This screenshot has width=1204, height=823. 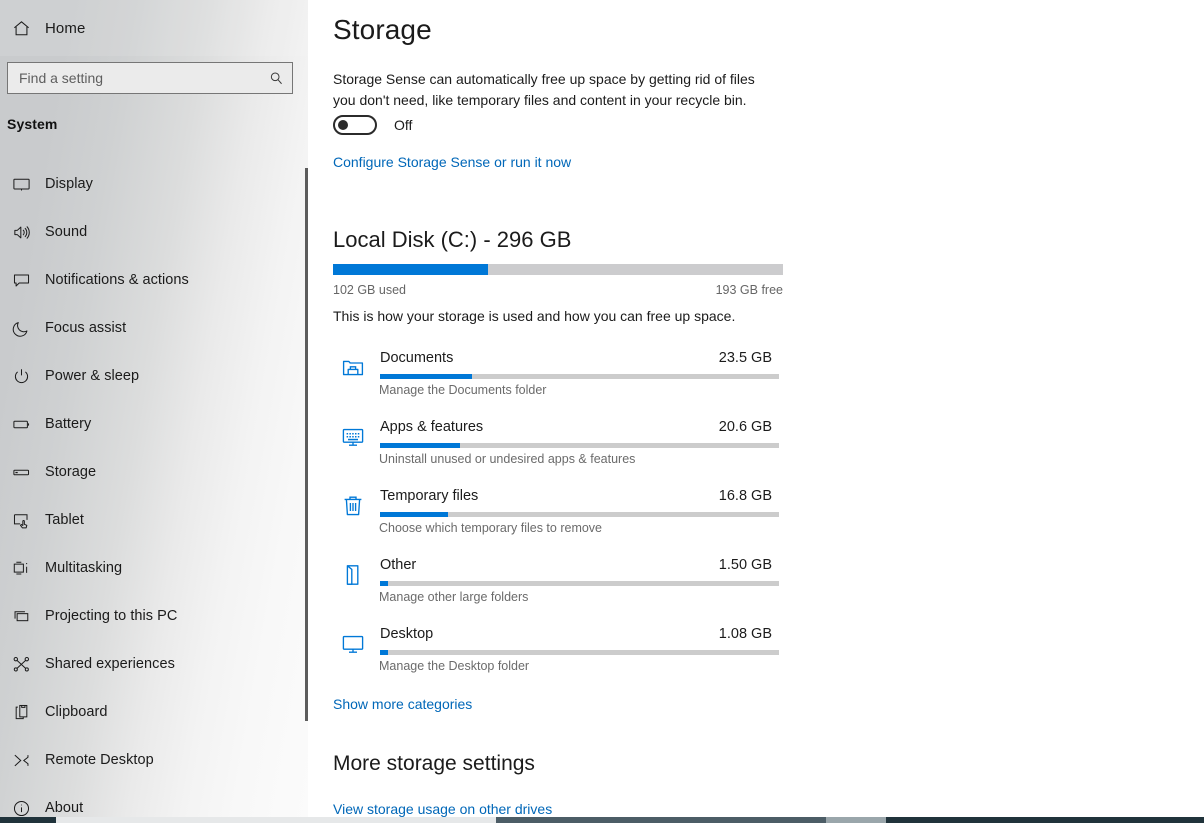 What do you see at coordinates (154, 28) in the screenshot?
I see `sidebar-item-home: Home` at bounding box center [154, 28].